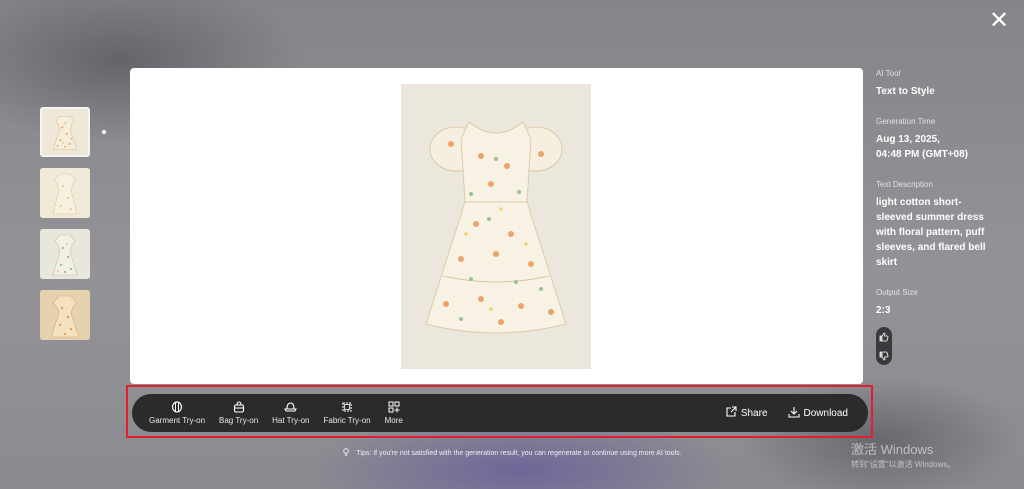  I want to click on fabric-icon, so click(347, 407).